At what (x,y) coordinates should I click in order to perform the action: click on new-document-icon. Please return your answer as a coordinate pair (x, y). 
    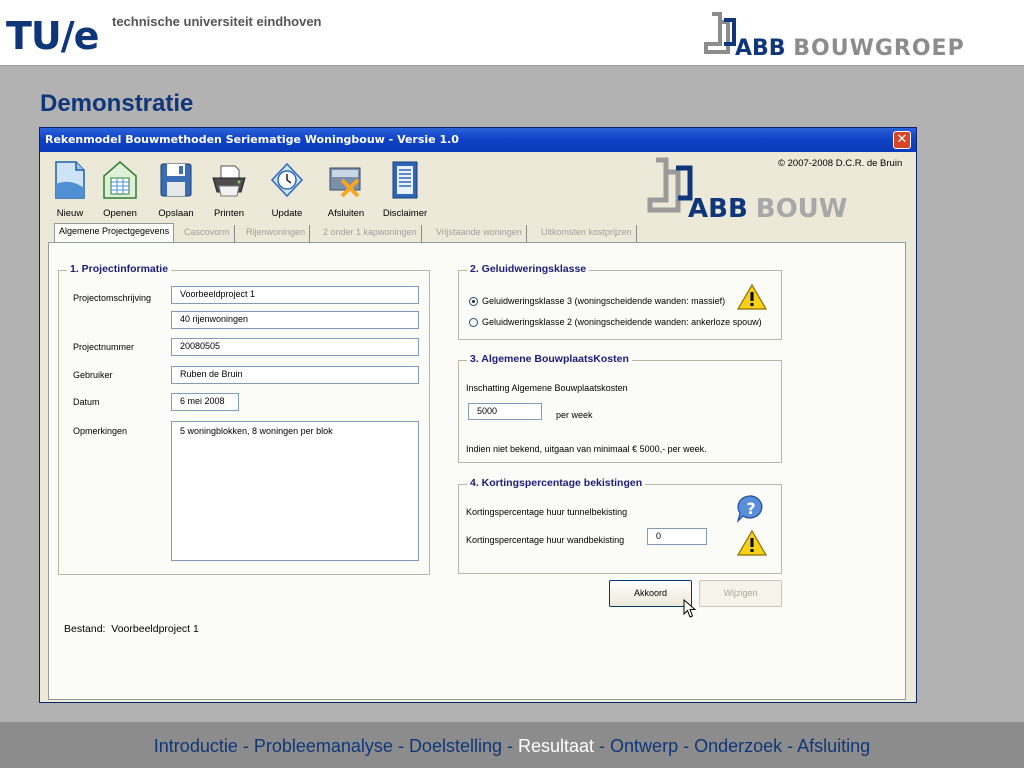
    Looking at the image, I should click on (70, 180).